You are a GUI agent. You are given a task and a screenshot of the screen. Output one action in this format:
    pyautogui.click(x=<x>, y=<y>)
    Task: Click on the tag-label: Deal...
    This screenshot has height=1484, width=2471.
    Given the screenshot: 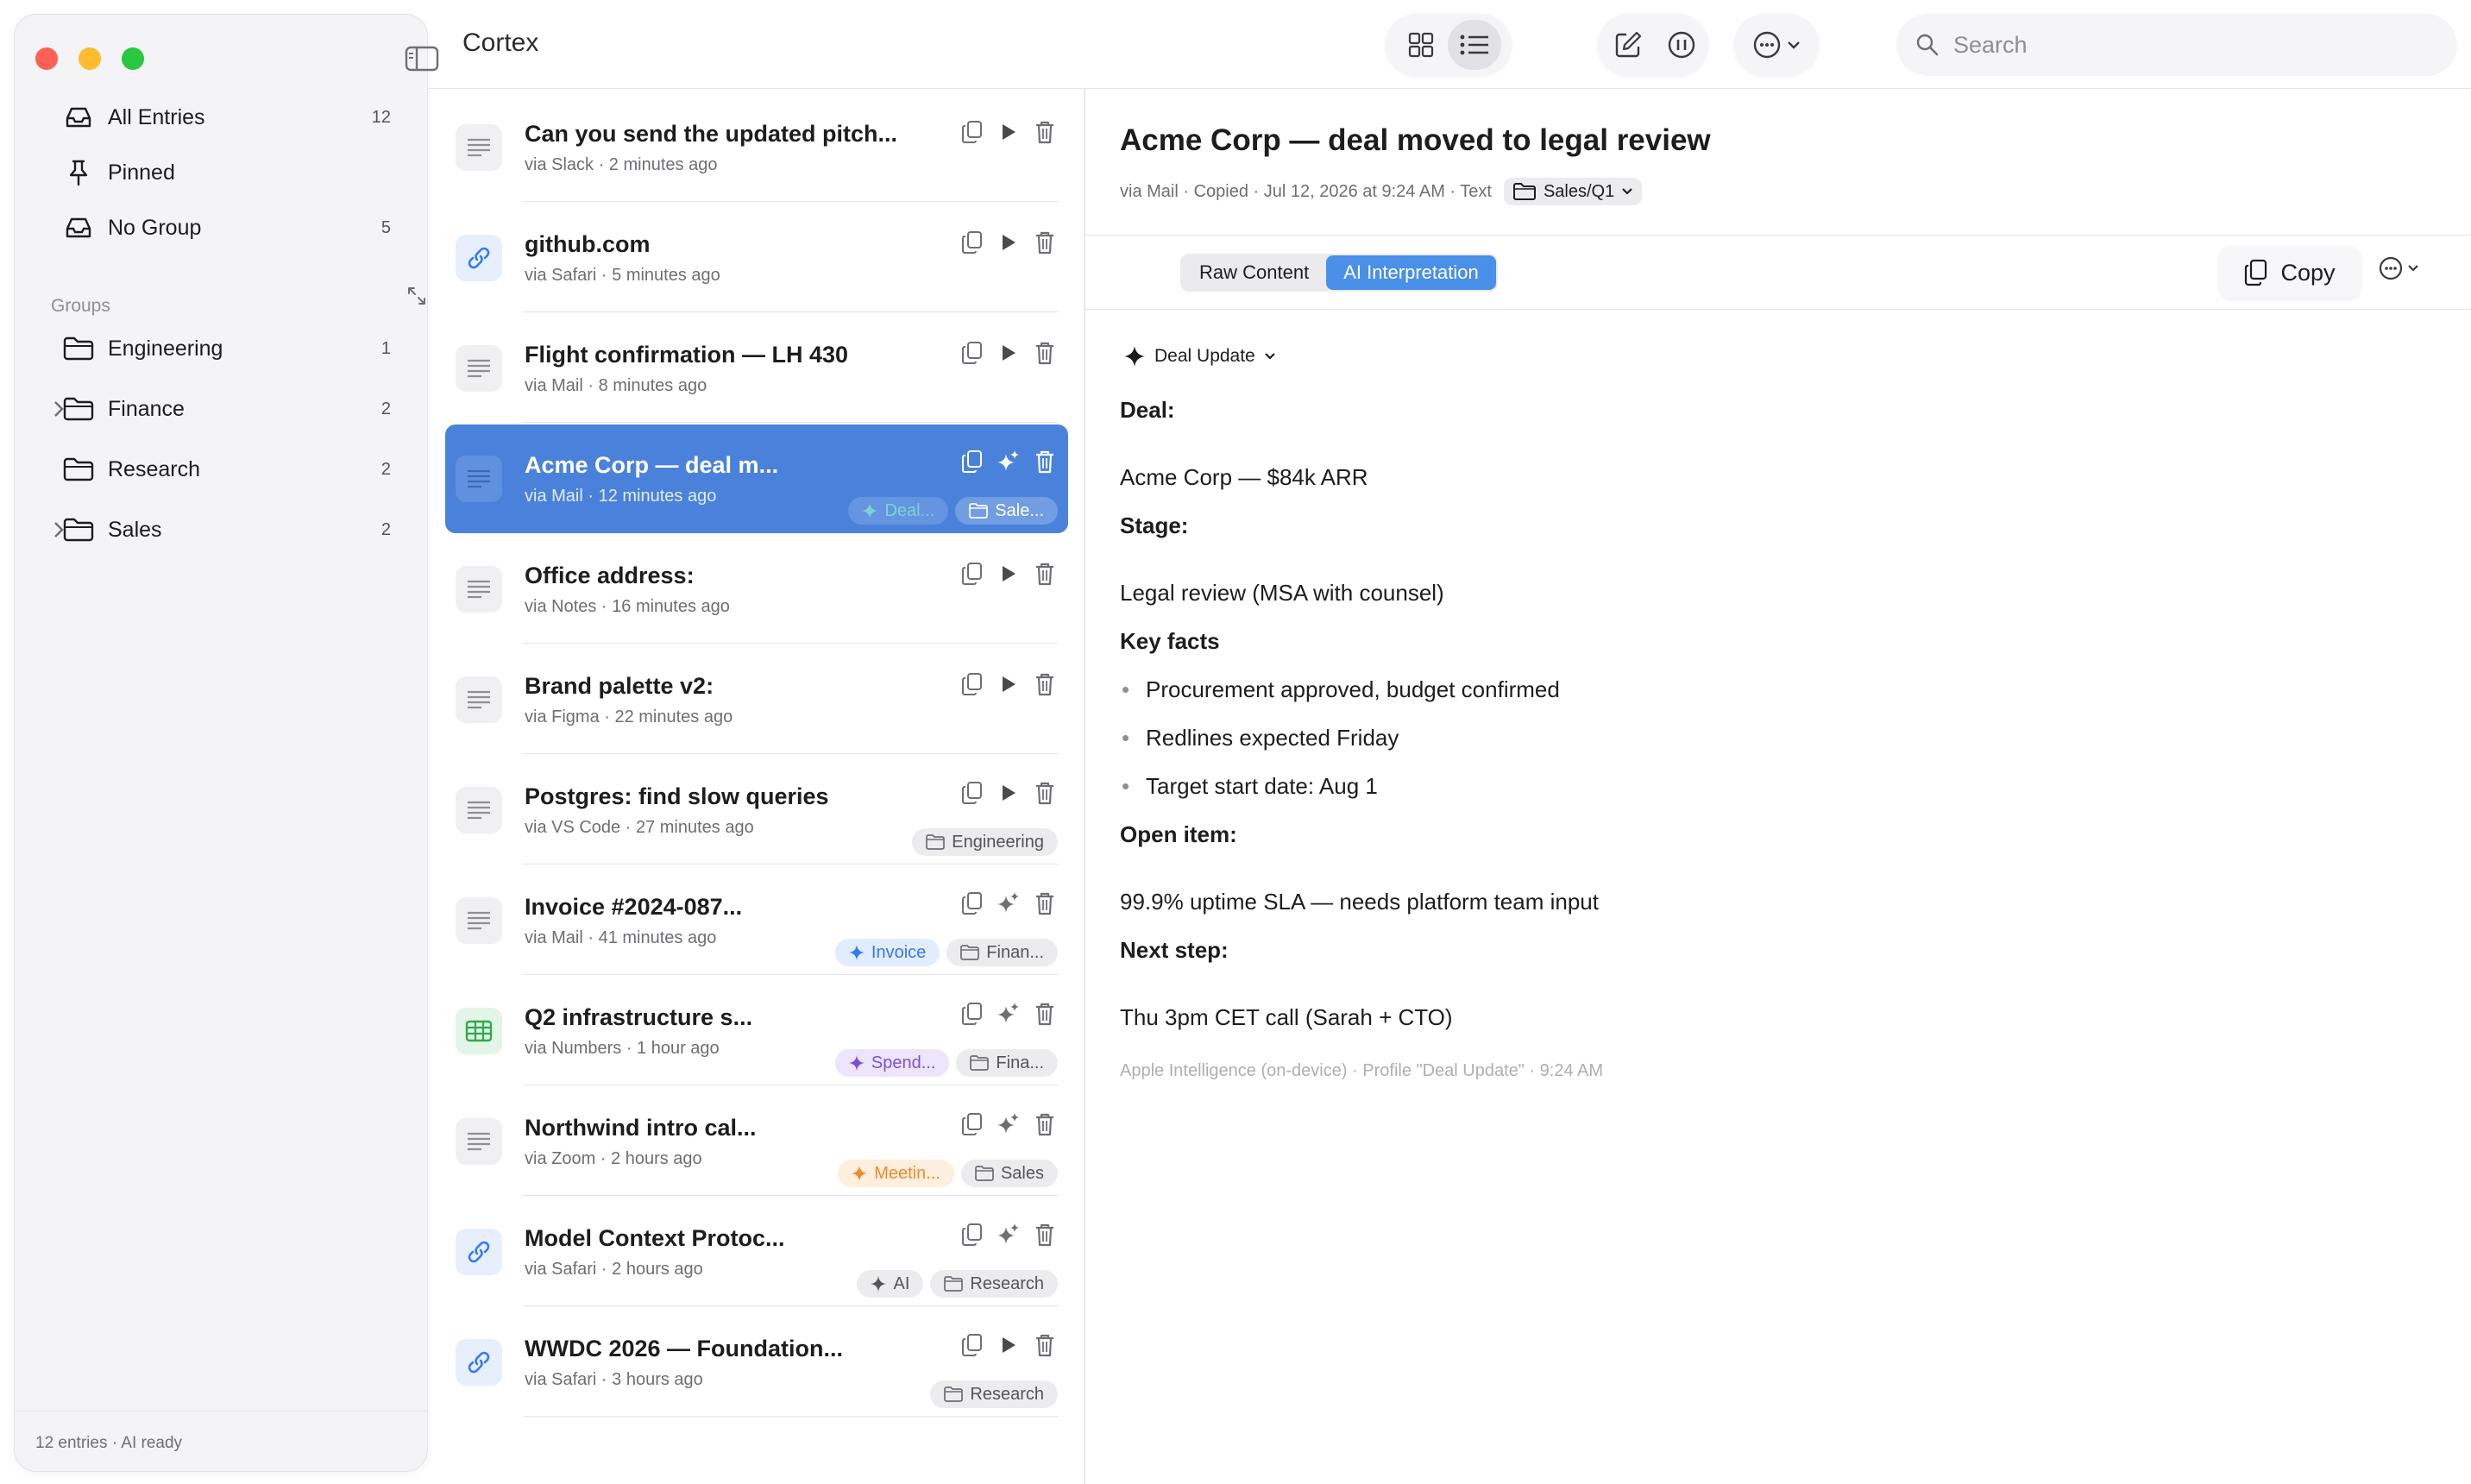 What is the action you would take?
    pyautogui.click(x=909, y=510)
    